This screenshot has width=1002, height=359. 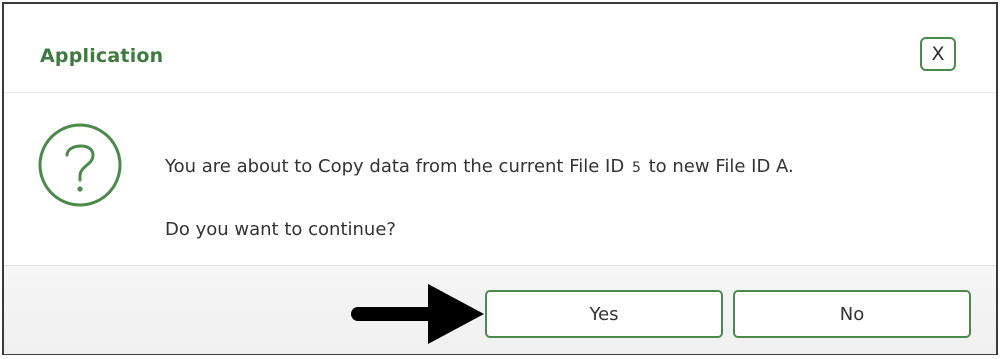 What do you see at coordinates (636, 168) in the screenshot?
I see `current-file-id: 5` at bounding box center [636, 168].